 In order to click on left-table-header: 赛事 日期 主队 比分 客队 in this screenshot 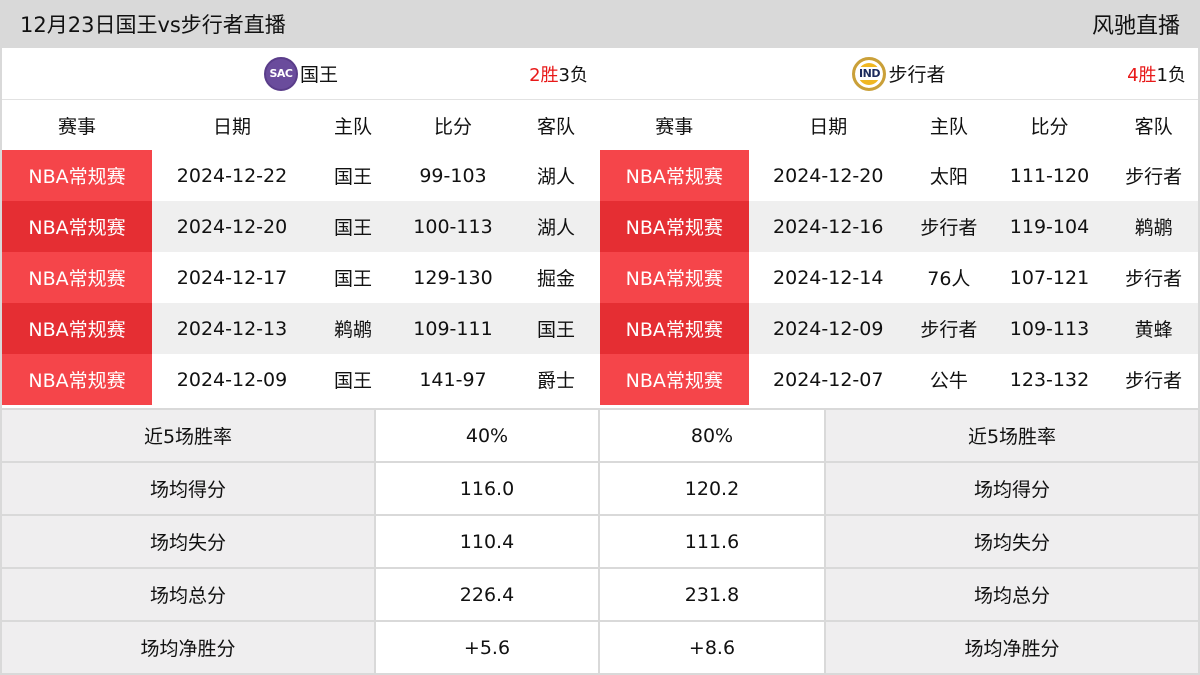, I will do `click(301, 125)`.